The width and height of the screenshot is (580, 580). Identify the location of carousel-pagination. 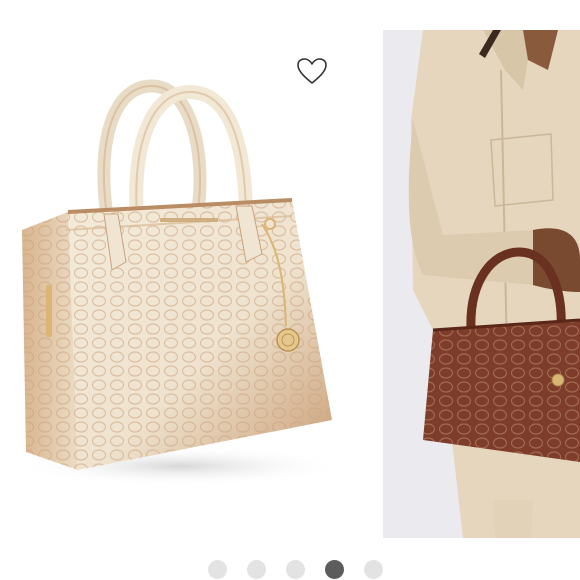
(290, 569).